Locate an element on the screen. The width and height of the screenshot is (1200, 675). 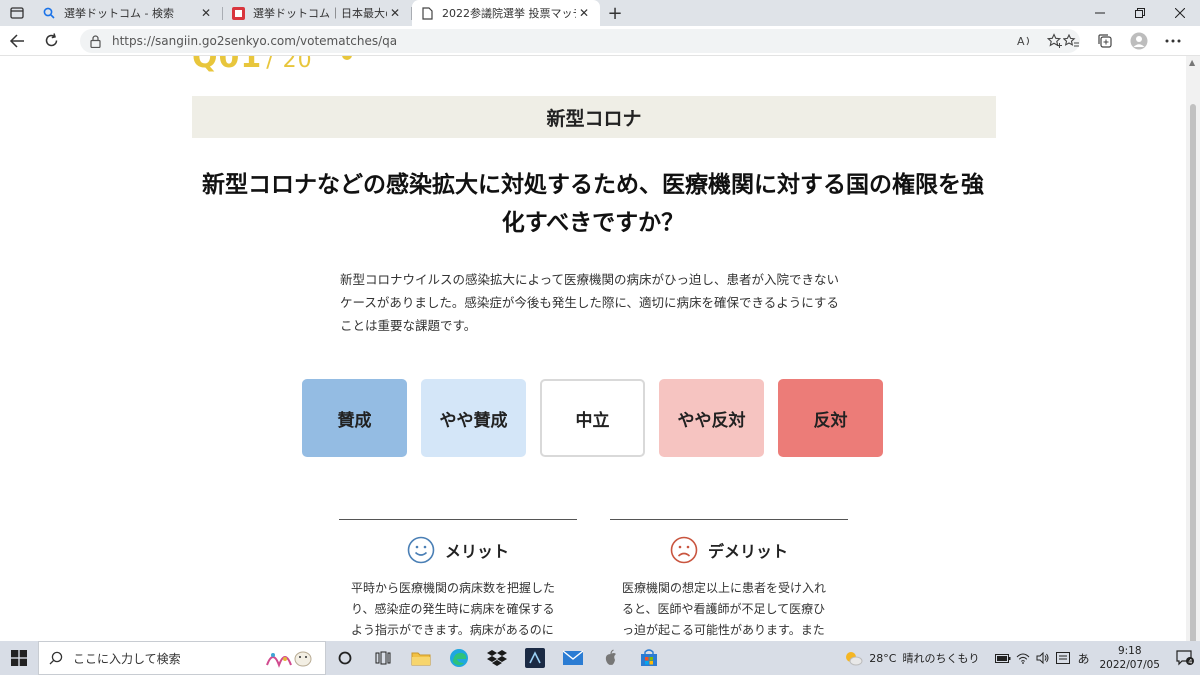
page-scrollbar: ▲ is located at coordinates (1193, 351).